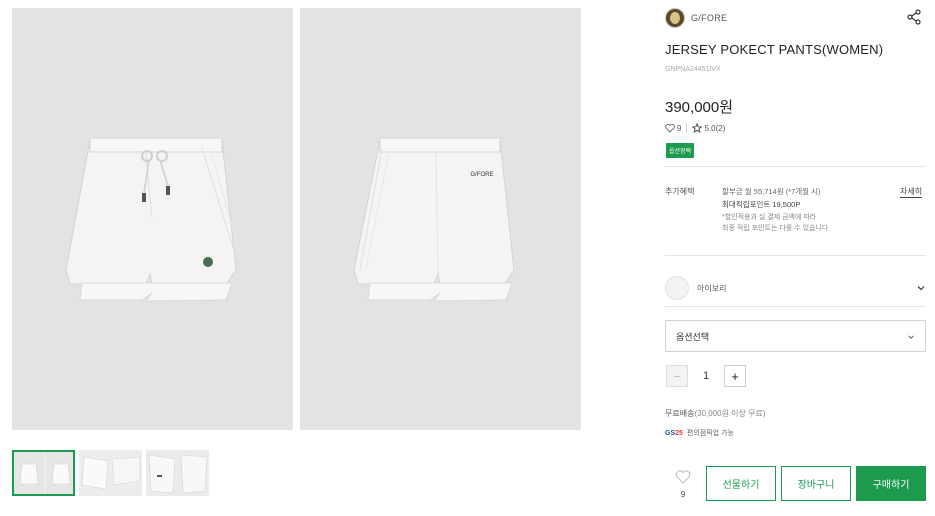 The width and height of the screenshot is (935, 516). I want to click on benefit-label: 추가혜택, so click(680, 191).